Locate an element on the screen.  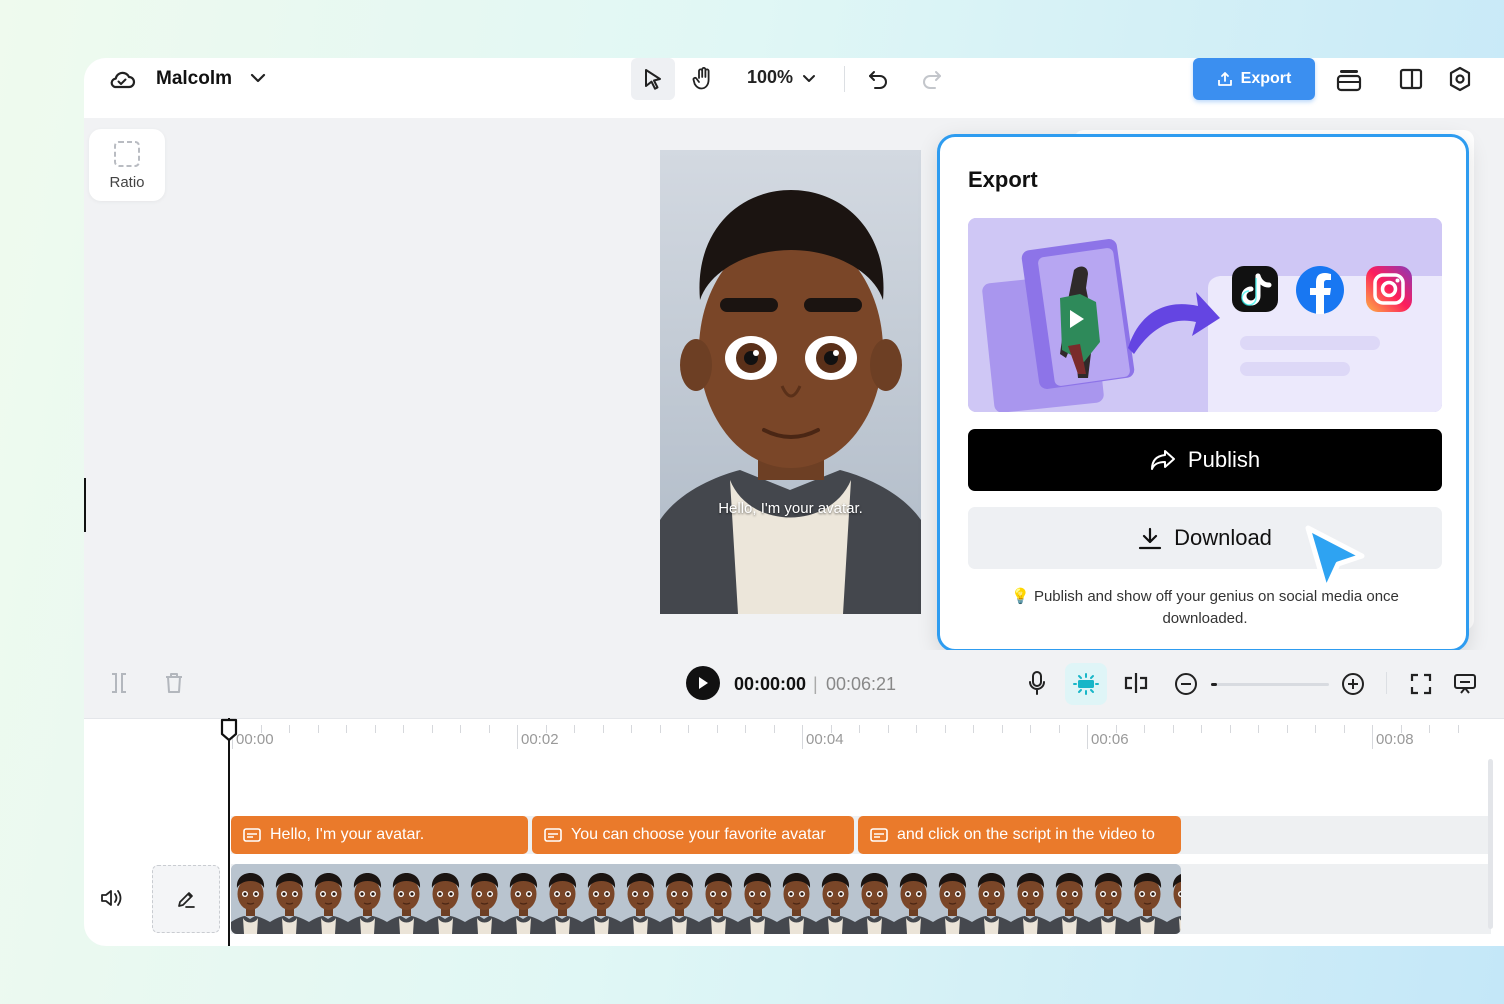
fullscreen-icon is located at coordinates (1421, 684).